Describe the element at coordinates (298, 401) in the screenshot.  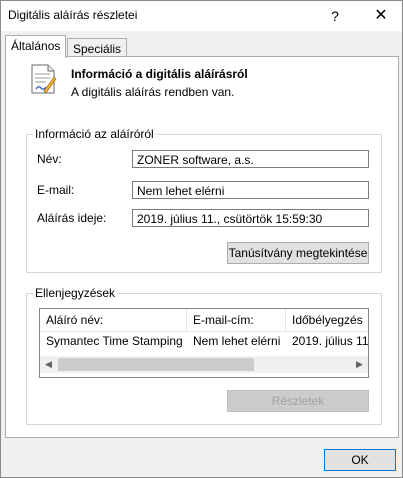
I see `details-button: Részletek` at that location.